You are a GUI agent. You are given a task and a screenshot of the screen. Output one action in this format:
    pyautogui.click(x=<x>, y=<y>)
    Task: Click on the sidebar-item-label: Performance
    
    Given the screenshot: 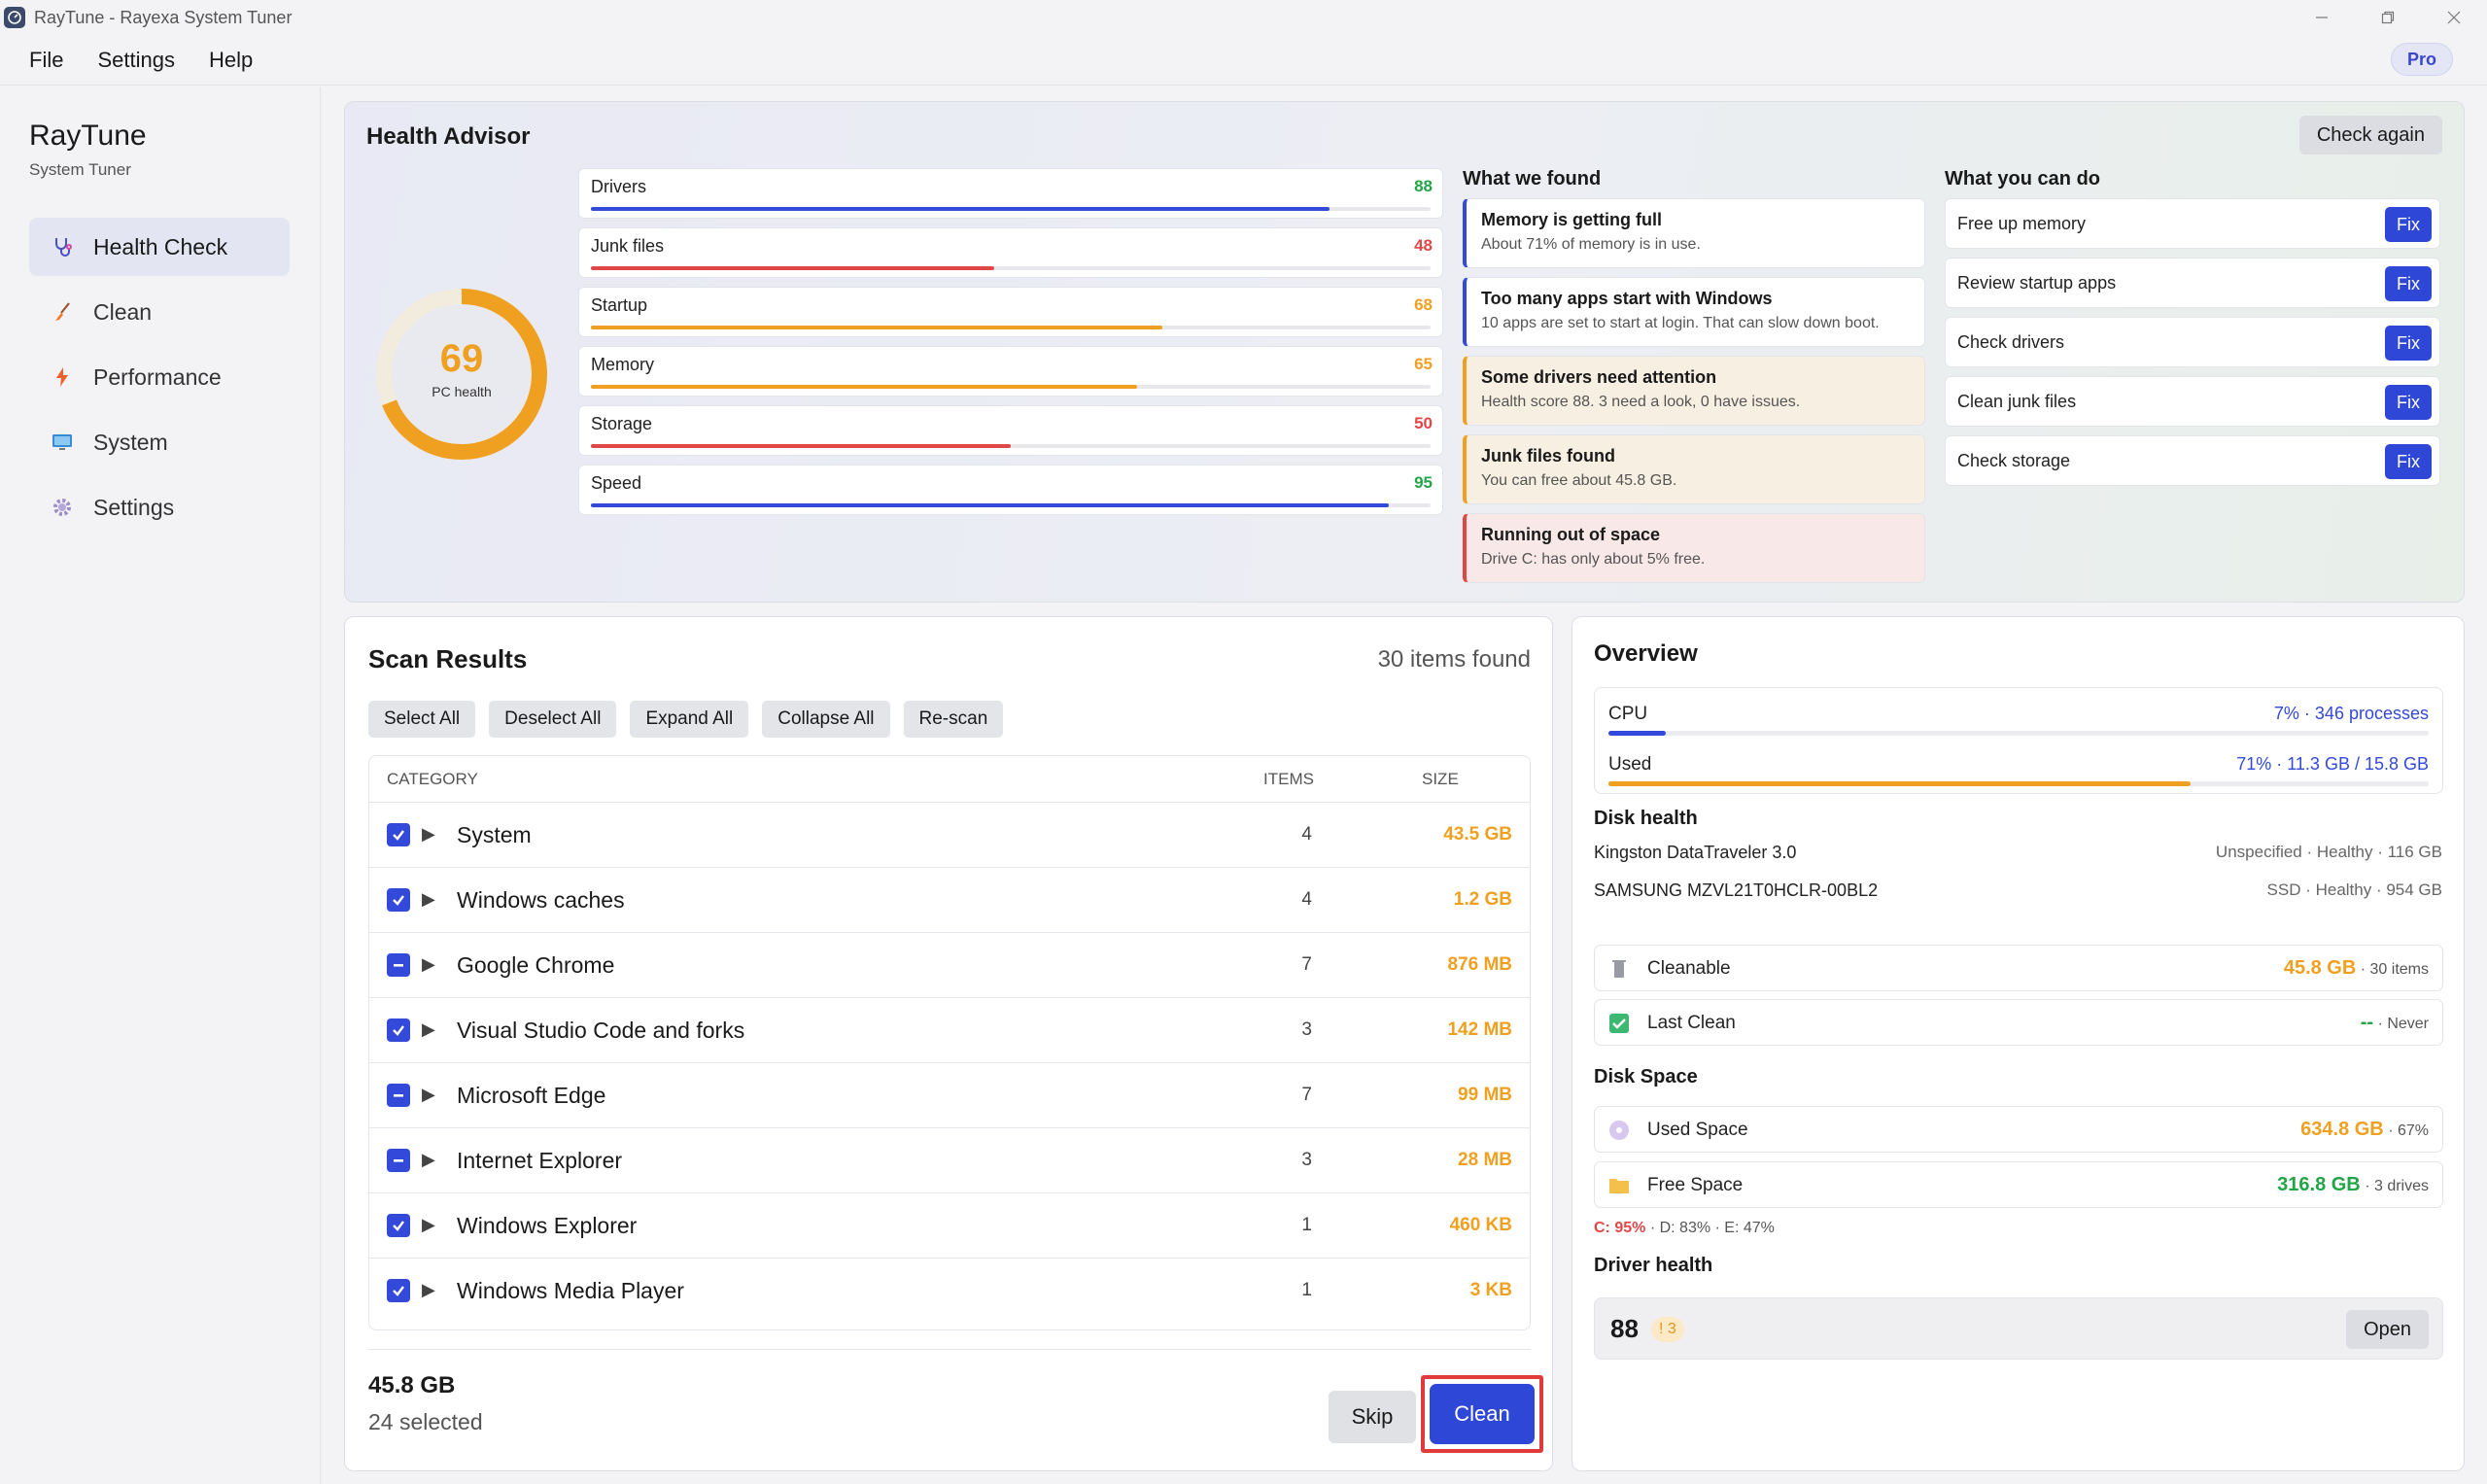 What is the action you would take?
    pyautogui.click(x=158, y=376)
    